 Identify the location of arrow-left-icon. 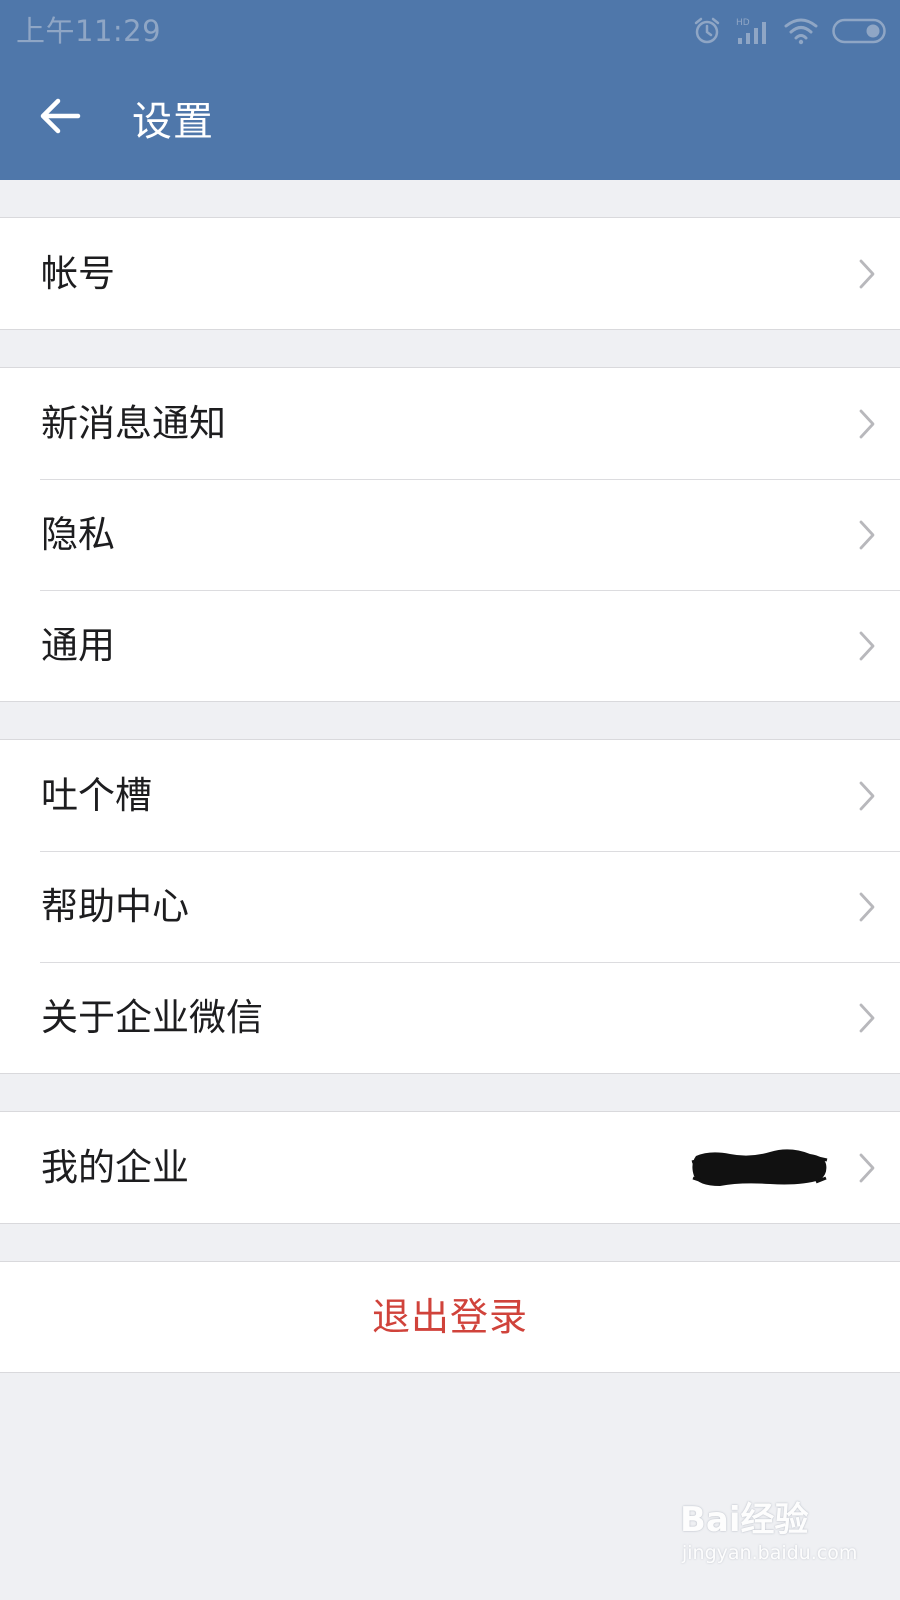
(60, 116).